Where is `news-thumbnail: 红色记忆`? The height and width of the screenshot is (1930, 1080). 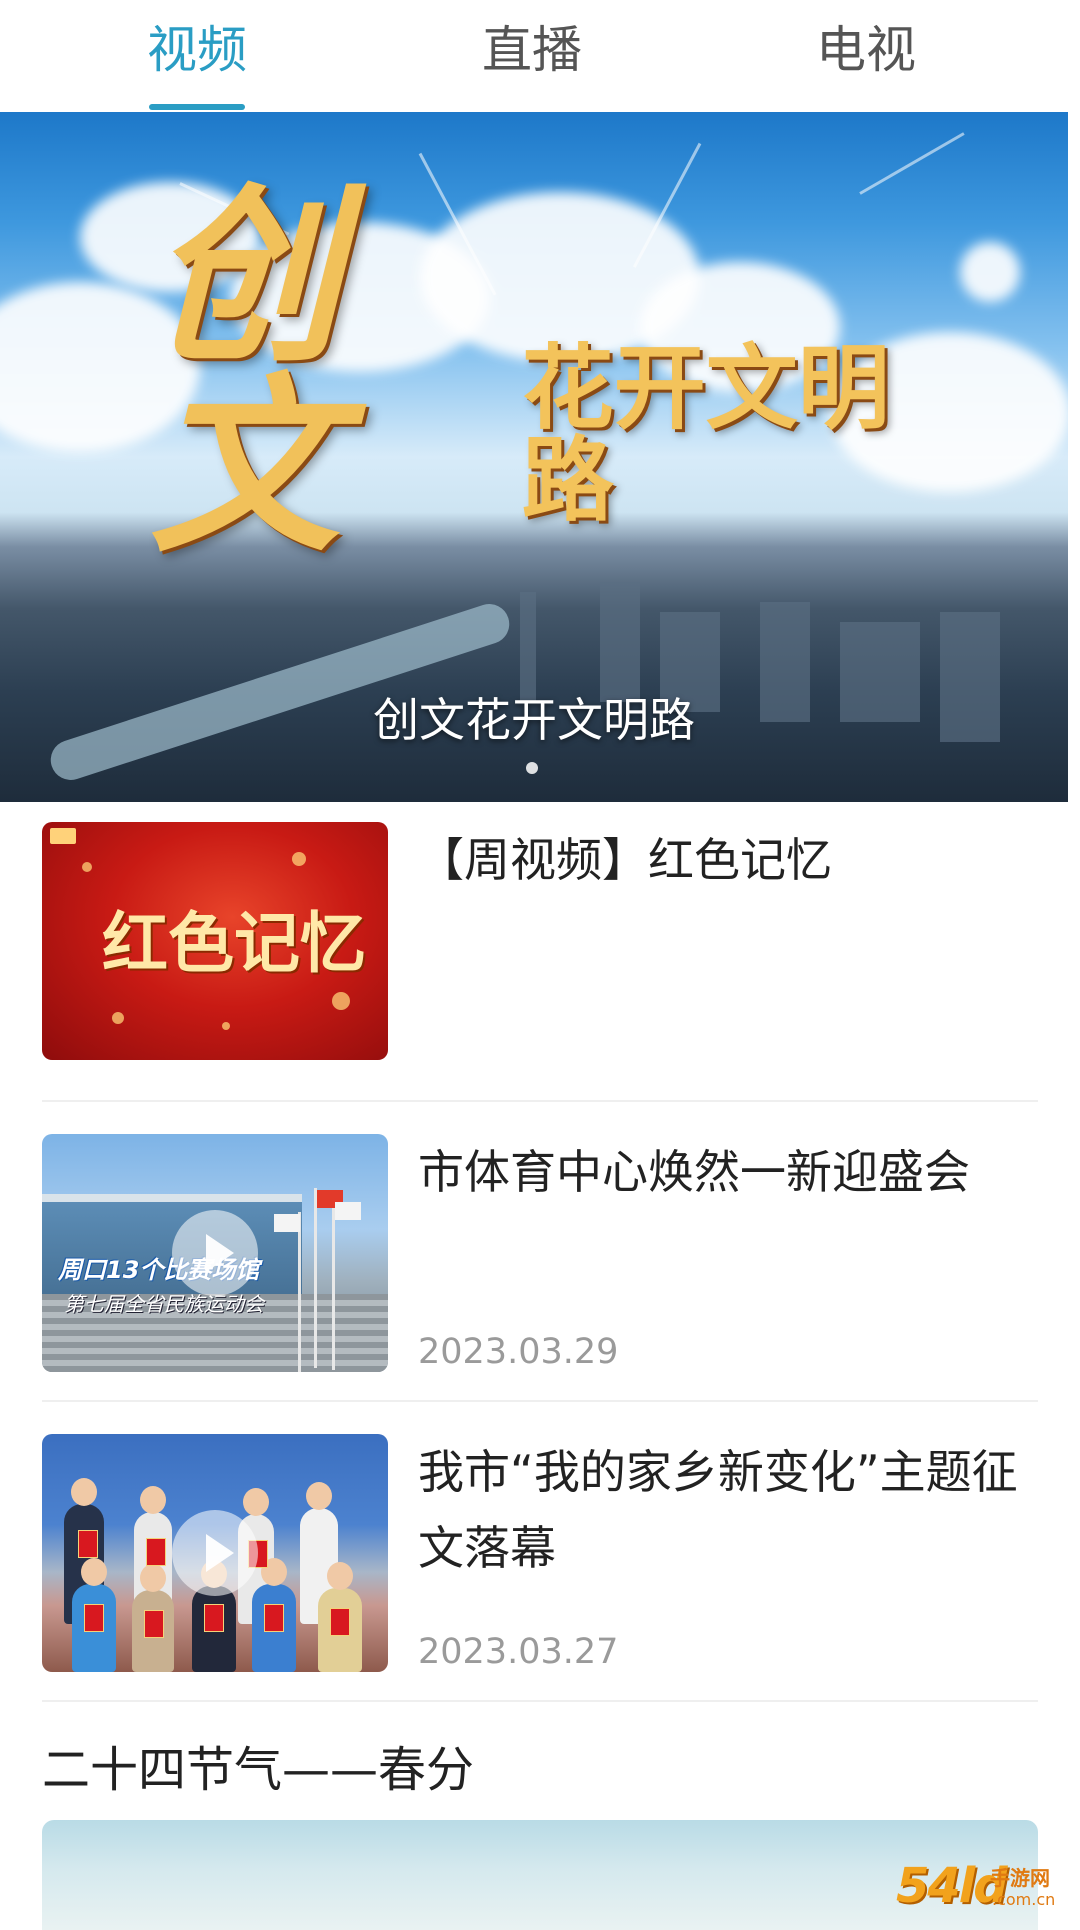
news-thumbnail: 红色记忆 is located at coordinates (215, 941).